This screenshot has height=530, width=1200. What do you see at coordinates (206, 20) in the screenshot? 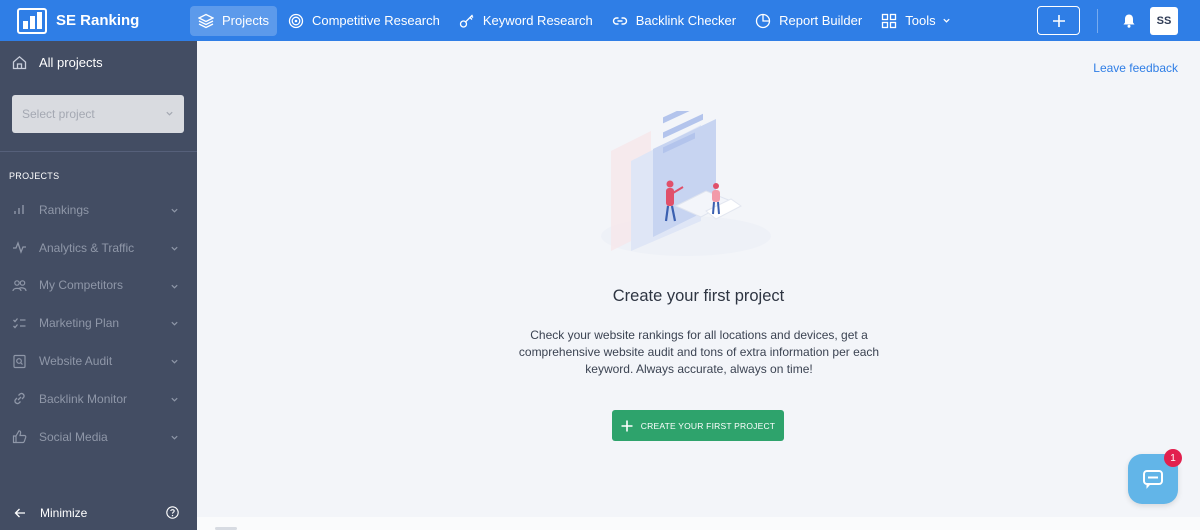
I see `layers-icon` at bounding box center [206, 20].